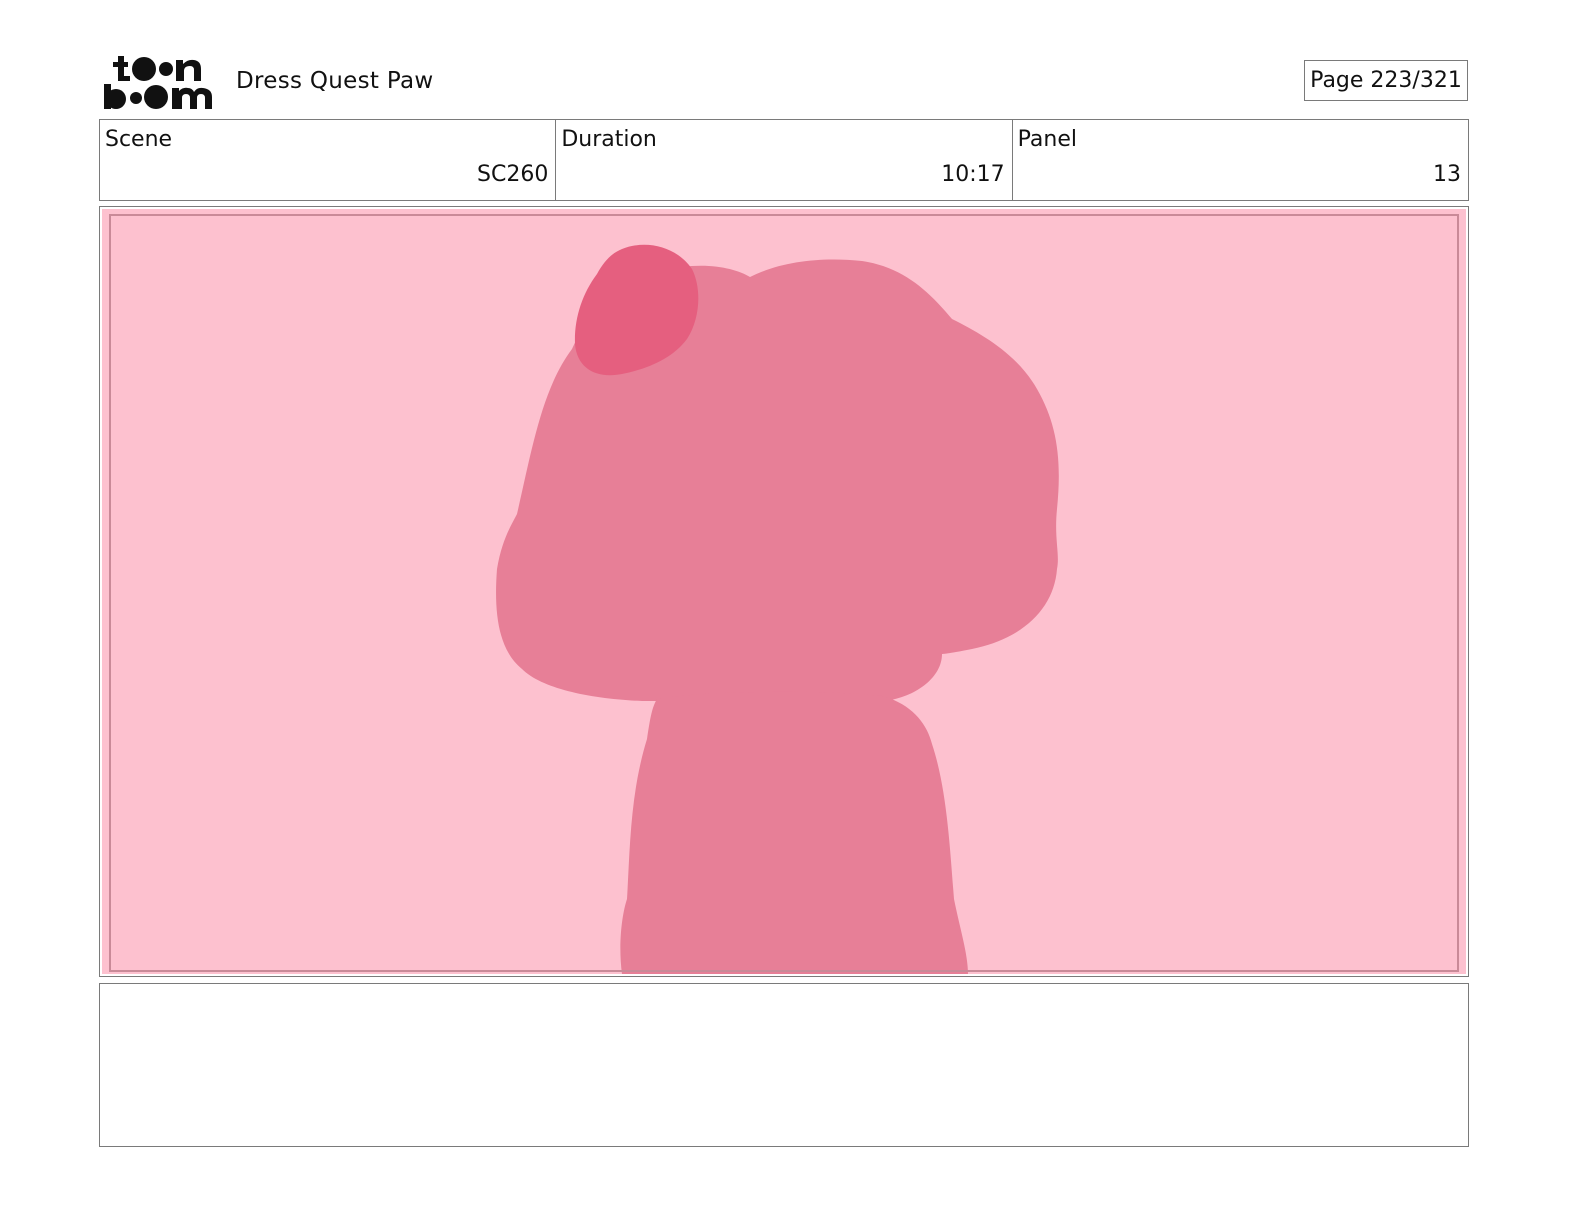 The image size is (1584, 1224). What do you see at coordinates (328, 160) in the screenshot?
I see `scene-cell: Scene SC260` at bounding box center [328, 160].